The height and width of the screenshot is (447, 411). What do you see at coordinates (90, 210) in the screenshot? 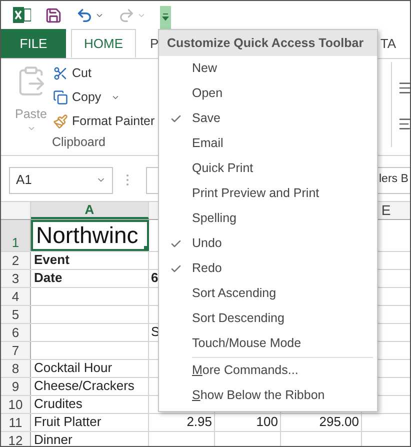
I see `column-header: A` at bounding box center [90, 210].